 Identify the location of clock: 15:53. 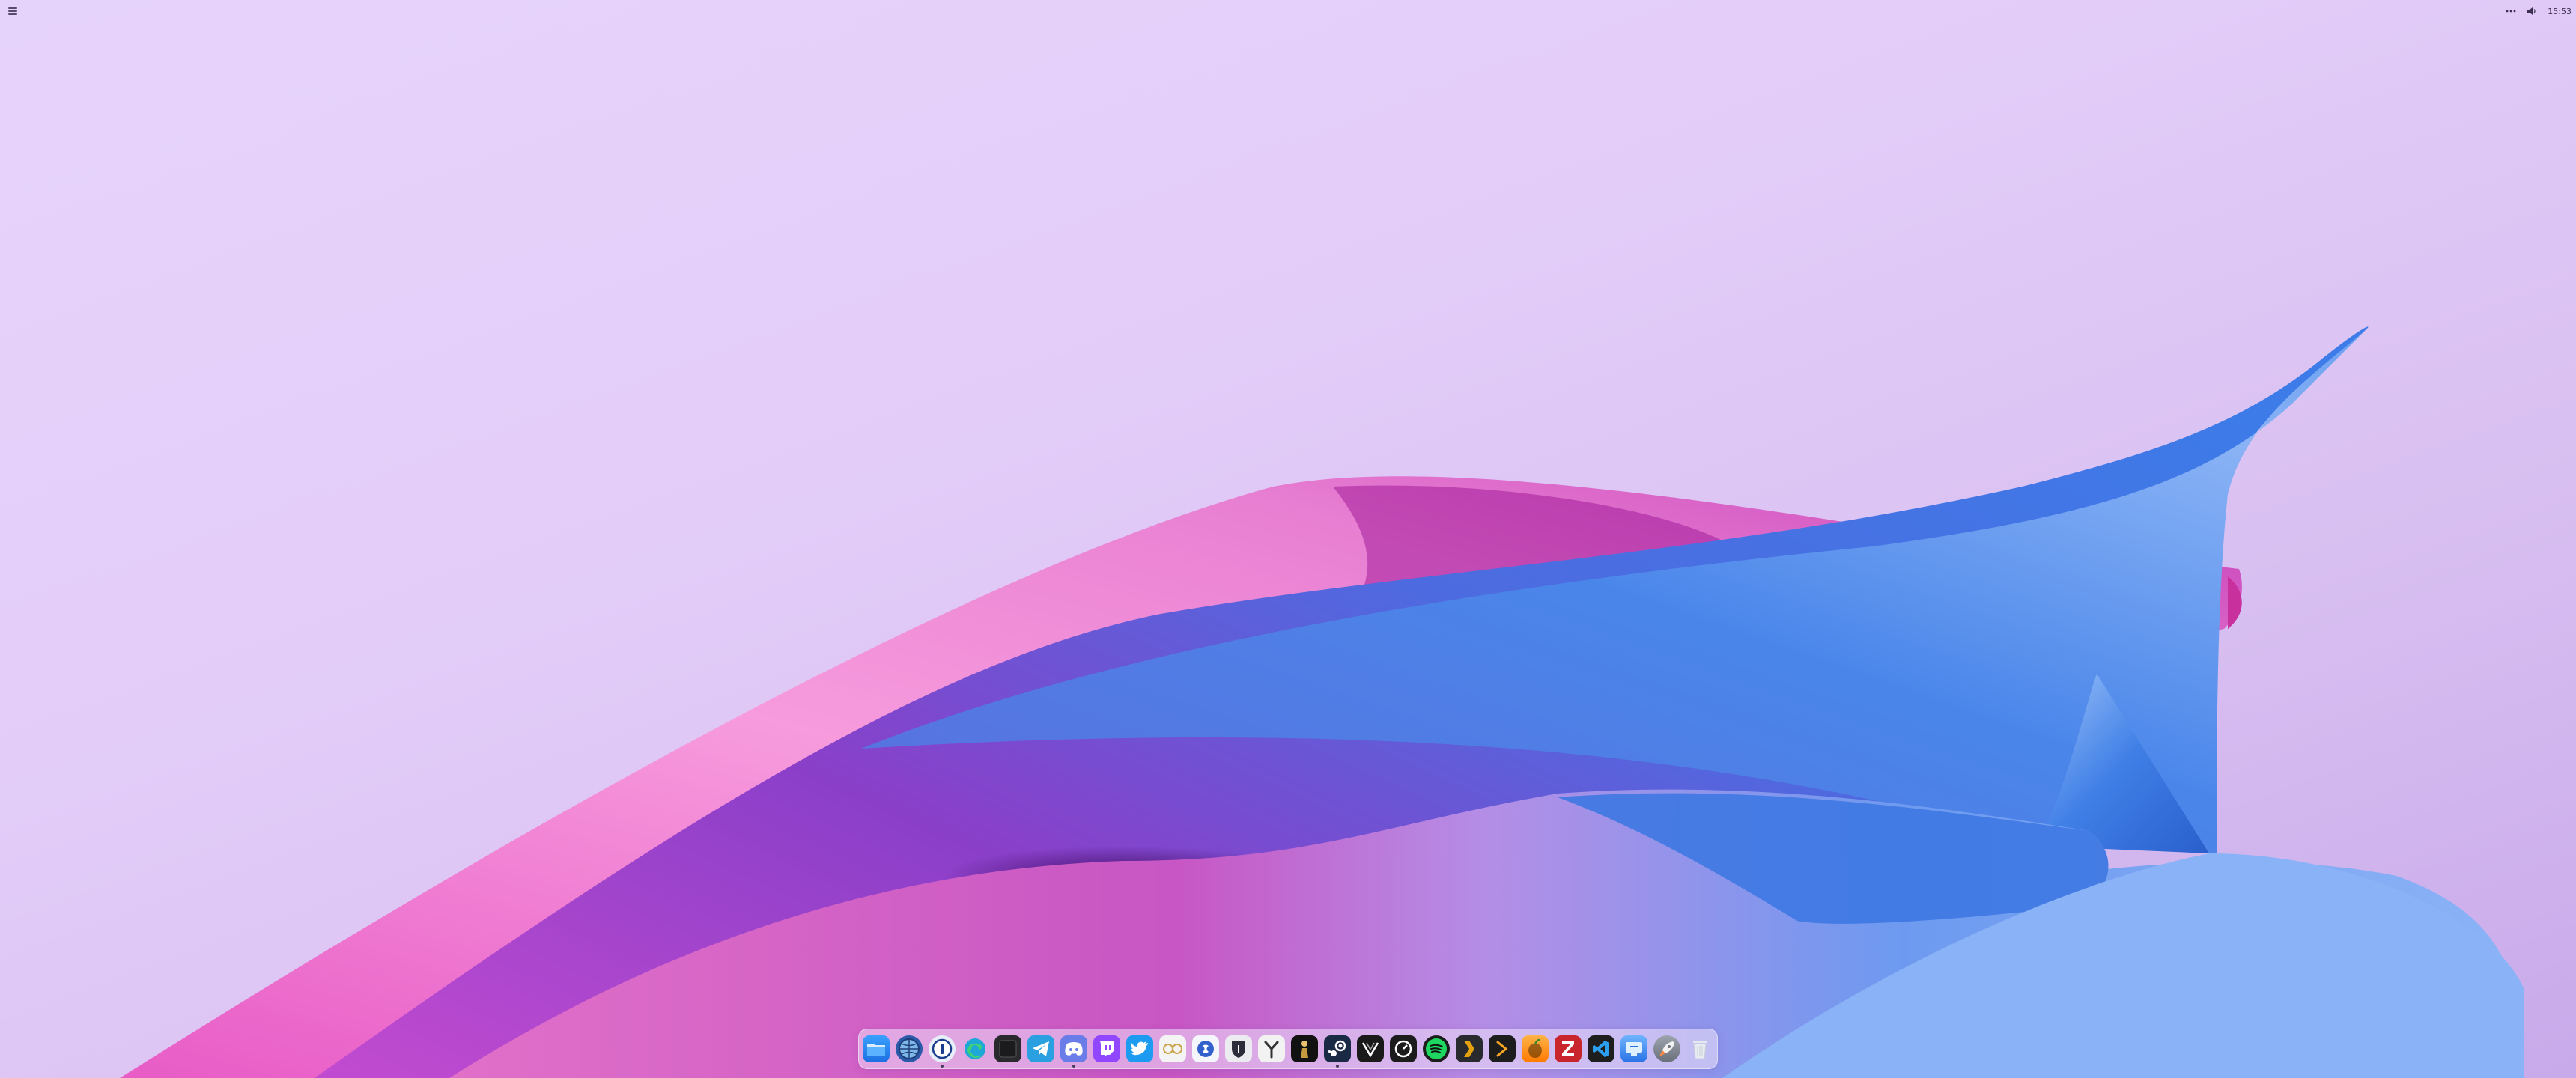
(2560, 11).